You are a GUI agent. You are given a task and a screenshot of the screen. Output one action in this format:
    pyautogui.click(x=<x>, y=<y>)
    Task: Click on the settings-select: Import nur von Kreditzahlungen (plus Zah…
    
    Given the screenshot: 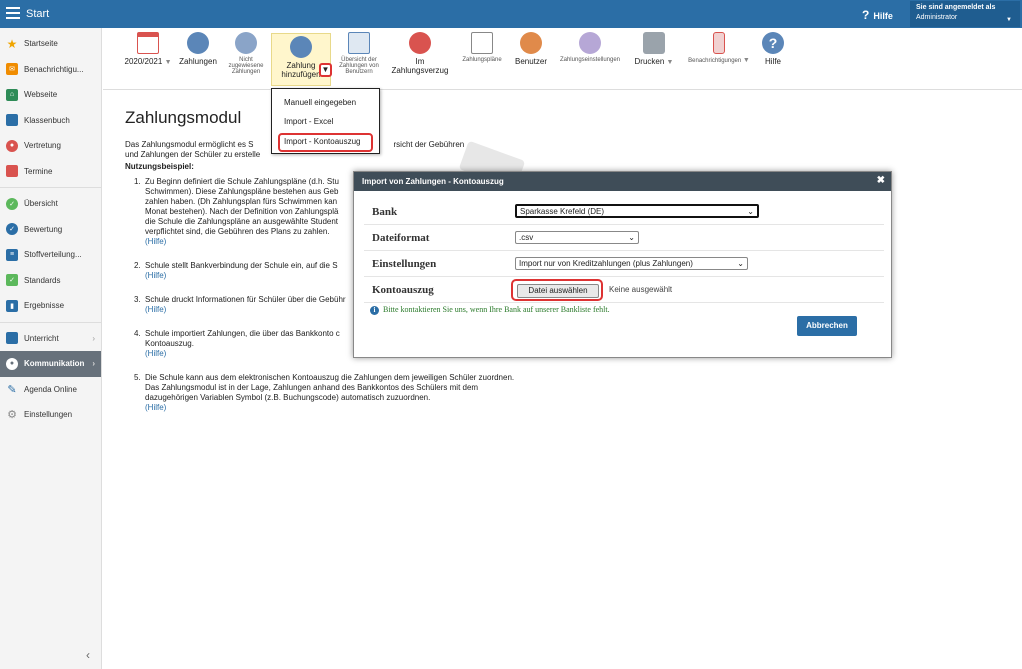 What is the action you would take?
    pyautogui.click(x=631, y=263)
    